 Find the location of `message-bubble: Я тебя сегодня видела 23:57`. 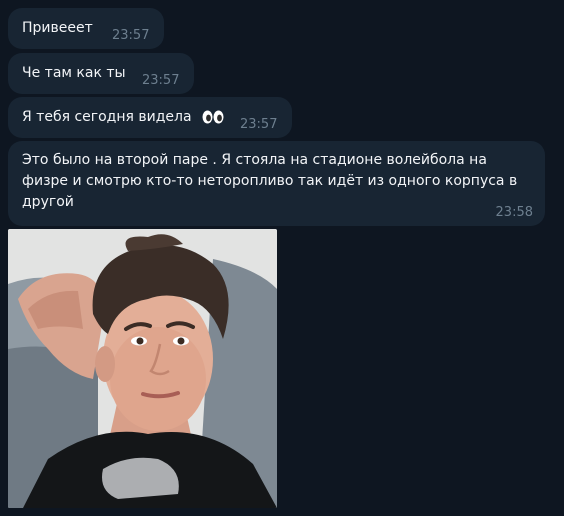

message-bubble: Я тебя сегодня видела 23:57 is located at coordinates (150, 117).